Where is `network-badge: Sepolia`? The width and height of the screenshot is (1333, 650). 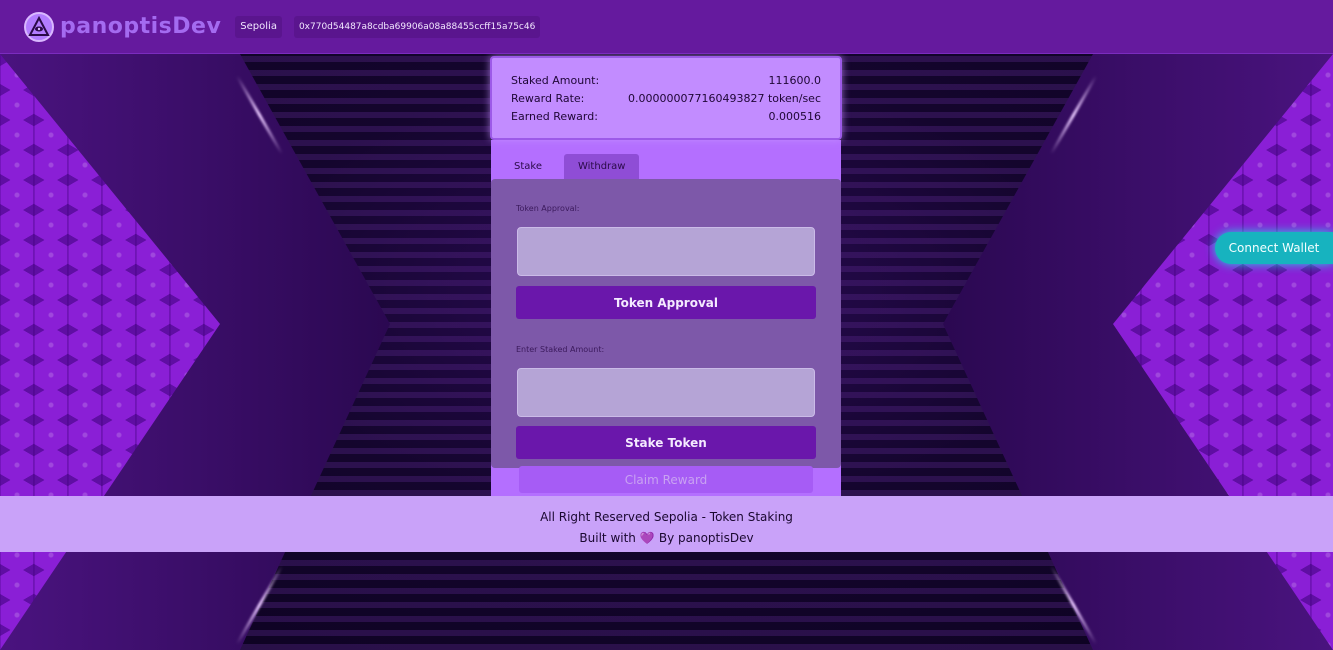 network-badge: Sepolia is located at coordinates (258, 26).